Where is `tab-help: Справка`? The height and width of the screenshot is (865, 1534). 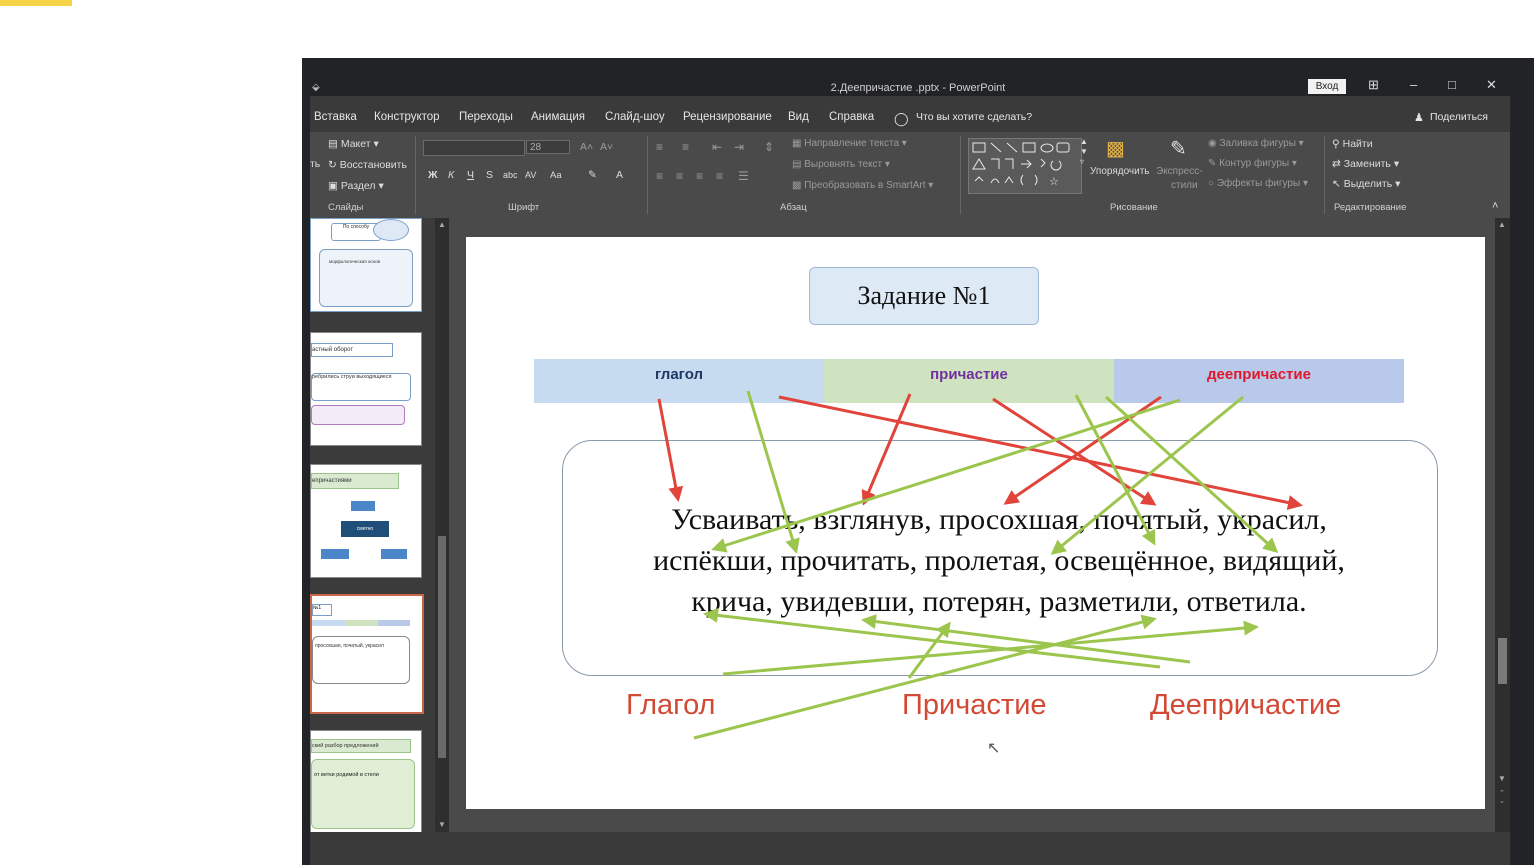
tab-help: Справка is located at coordinates (851, 117).